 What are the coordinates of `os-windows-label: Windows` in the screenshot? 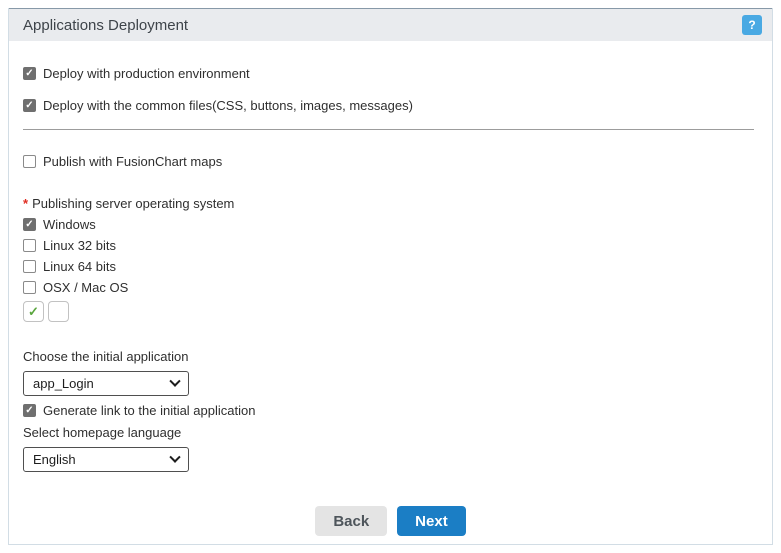 It's located at (69, 224).